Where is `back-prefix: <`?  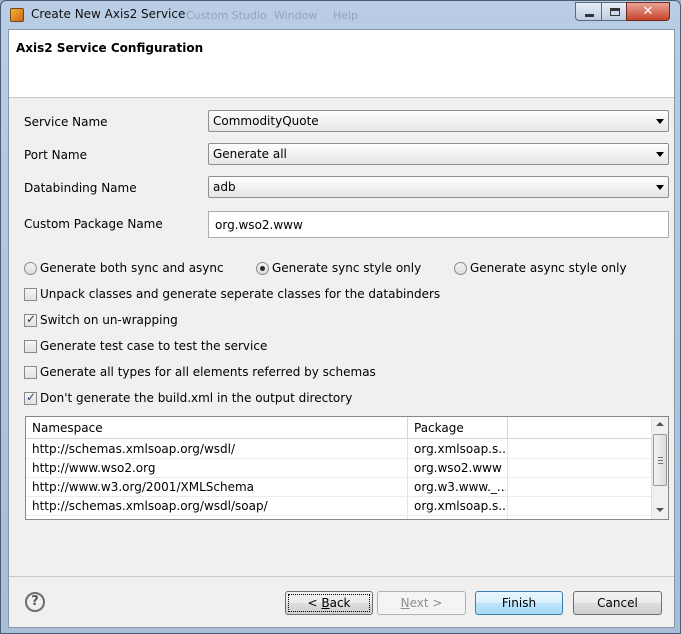
back-prefix: < is located at coordinates (314, 603).